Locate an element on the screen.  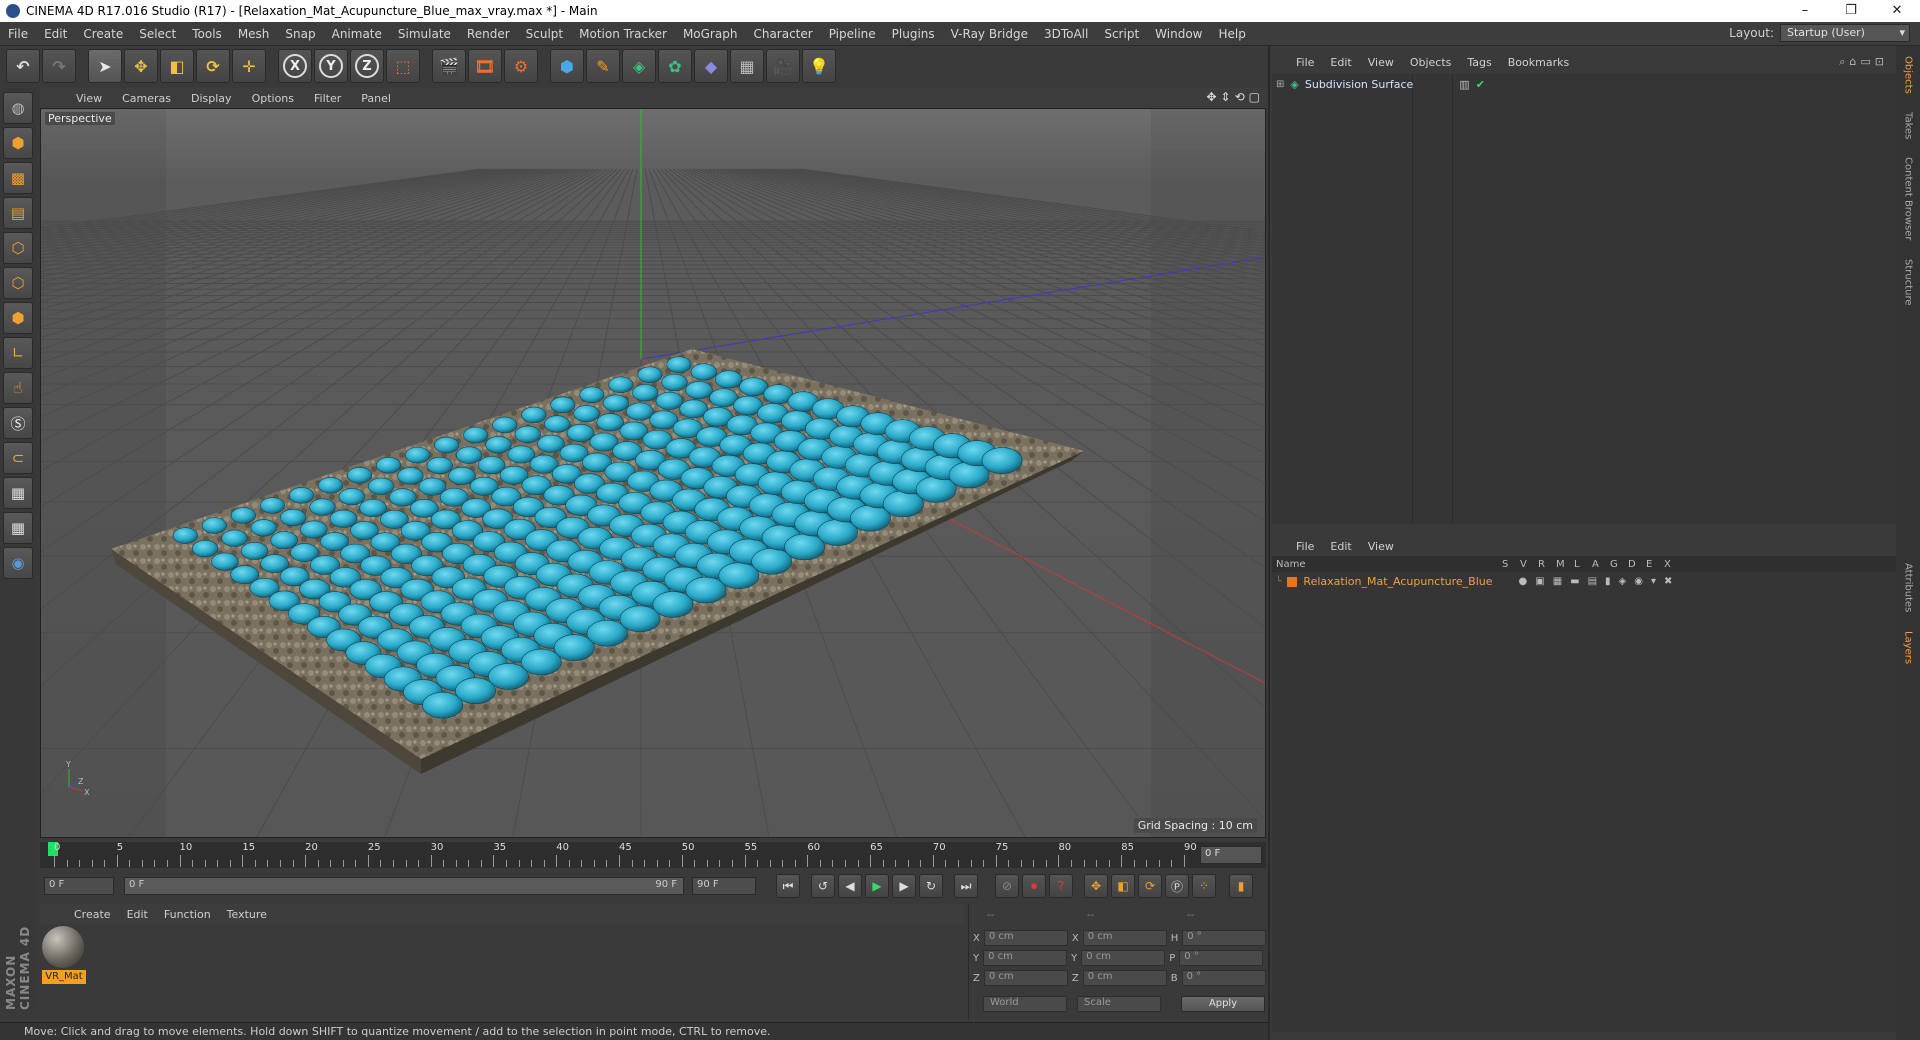
end-frame-field: 90 F is located at coordinates (724, 886).